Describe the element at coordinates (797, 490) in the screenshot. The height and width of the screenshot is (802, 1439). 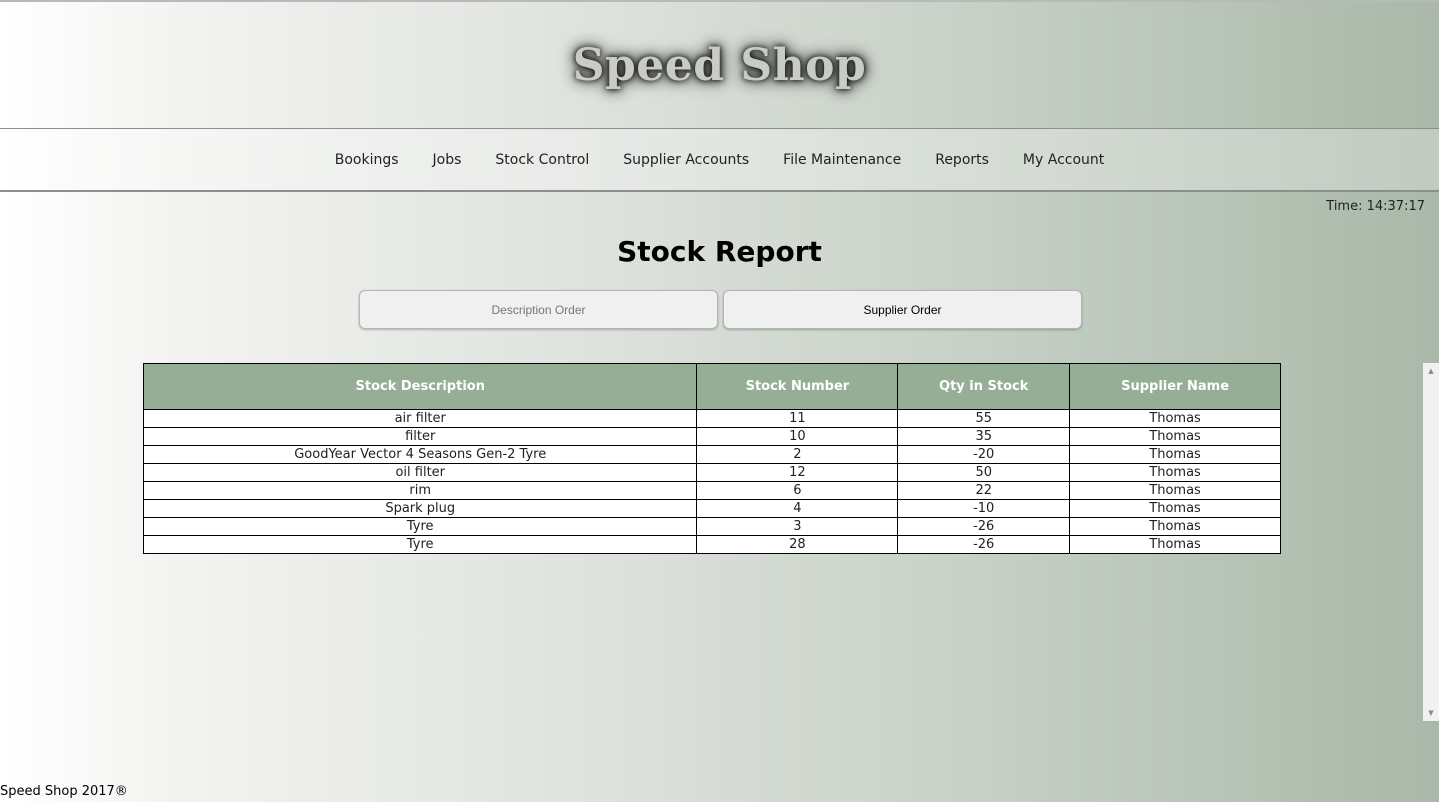
I see `cell-stock-number: 6` at that location.